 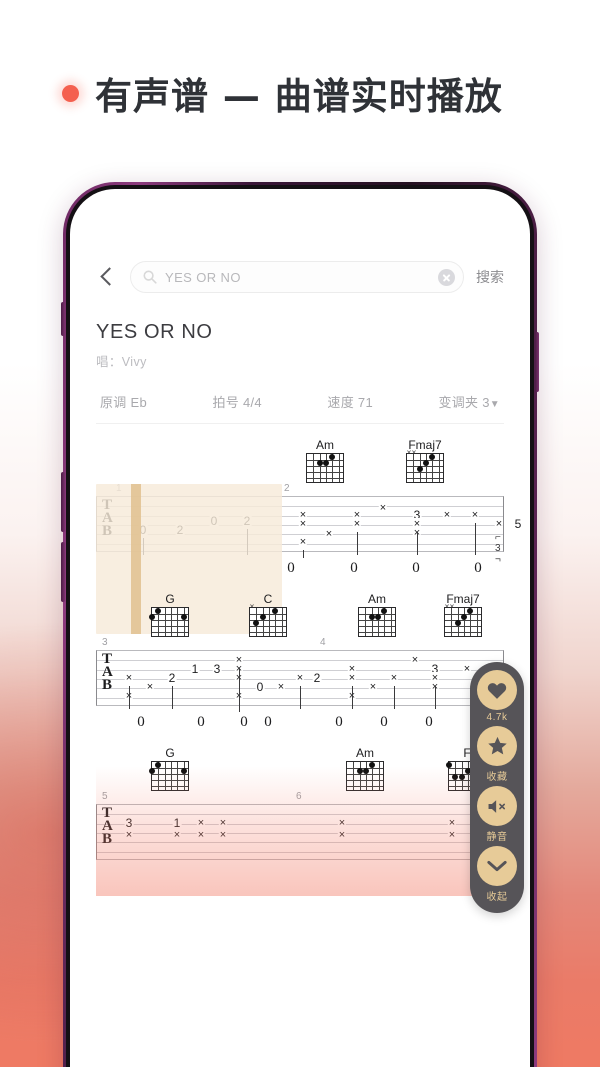 What do you see at coordinates (300, 724) in the screenshot?
I see `rhythm-row: 00000000` at bounding box center [300, 724].